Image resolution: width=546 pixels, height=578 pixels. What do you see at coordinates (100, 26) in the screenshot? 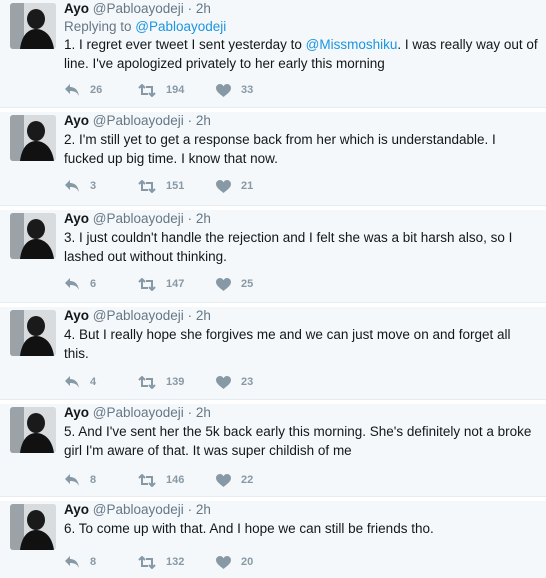
I see `replying-to-label: Replying to` at bounding box center [100, 26].